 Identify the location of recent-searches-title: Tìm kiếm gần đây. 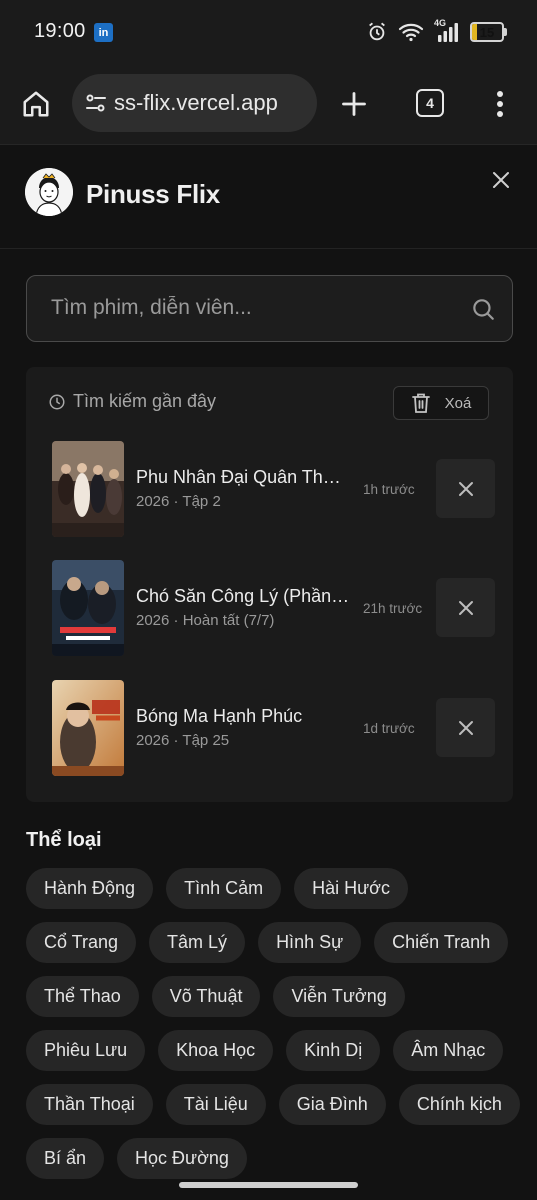
(145, 401).